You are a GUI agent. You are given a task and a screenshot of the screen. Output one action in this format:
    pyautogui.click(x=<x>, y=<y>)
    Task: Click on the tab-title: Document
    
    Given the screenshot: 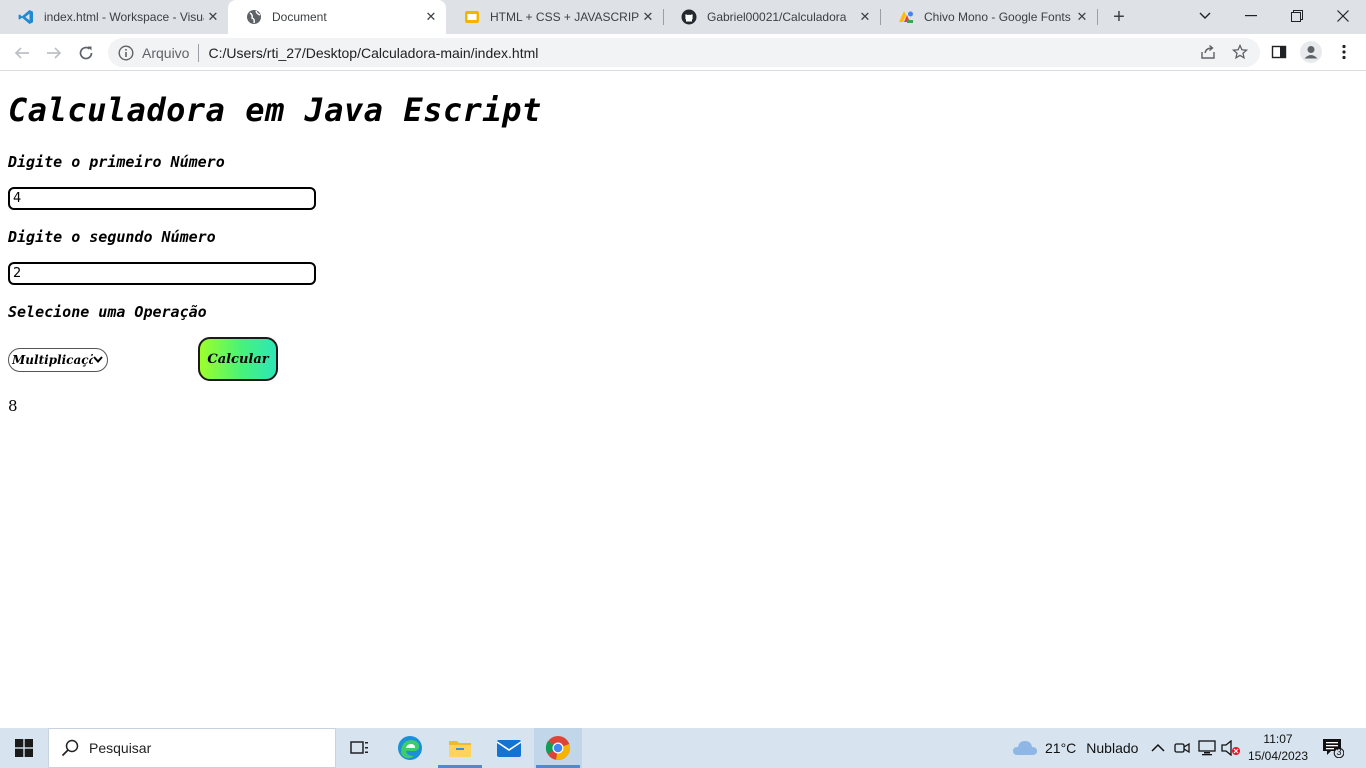 What is the action you would take?
    pyautogui.click(x=299, y=17)
    